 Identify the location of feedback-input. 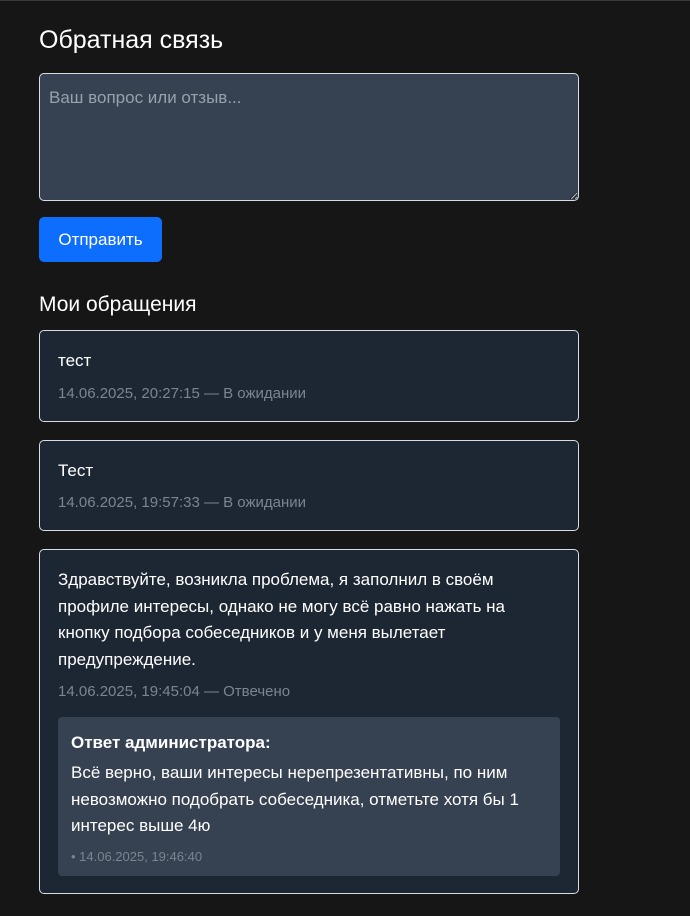
(309, 137).